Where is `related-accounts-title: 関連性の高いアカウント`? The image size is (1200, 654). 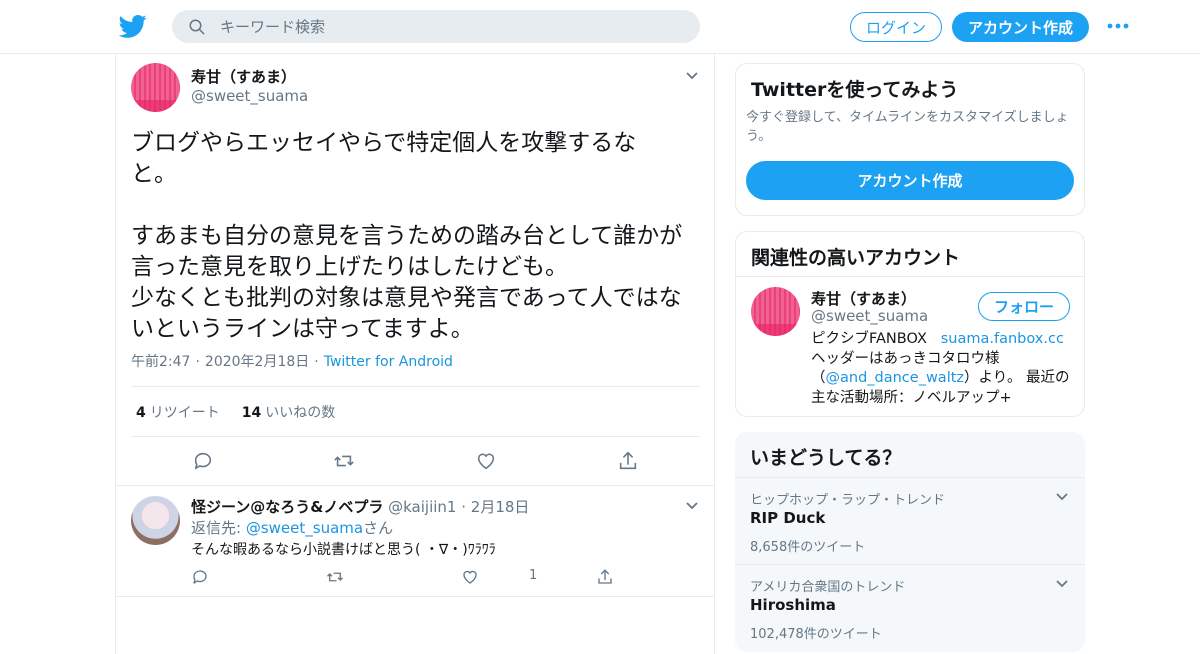 related-accounts-title: 関連性の高いアカウント is located at coordinates (856, 258).